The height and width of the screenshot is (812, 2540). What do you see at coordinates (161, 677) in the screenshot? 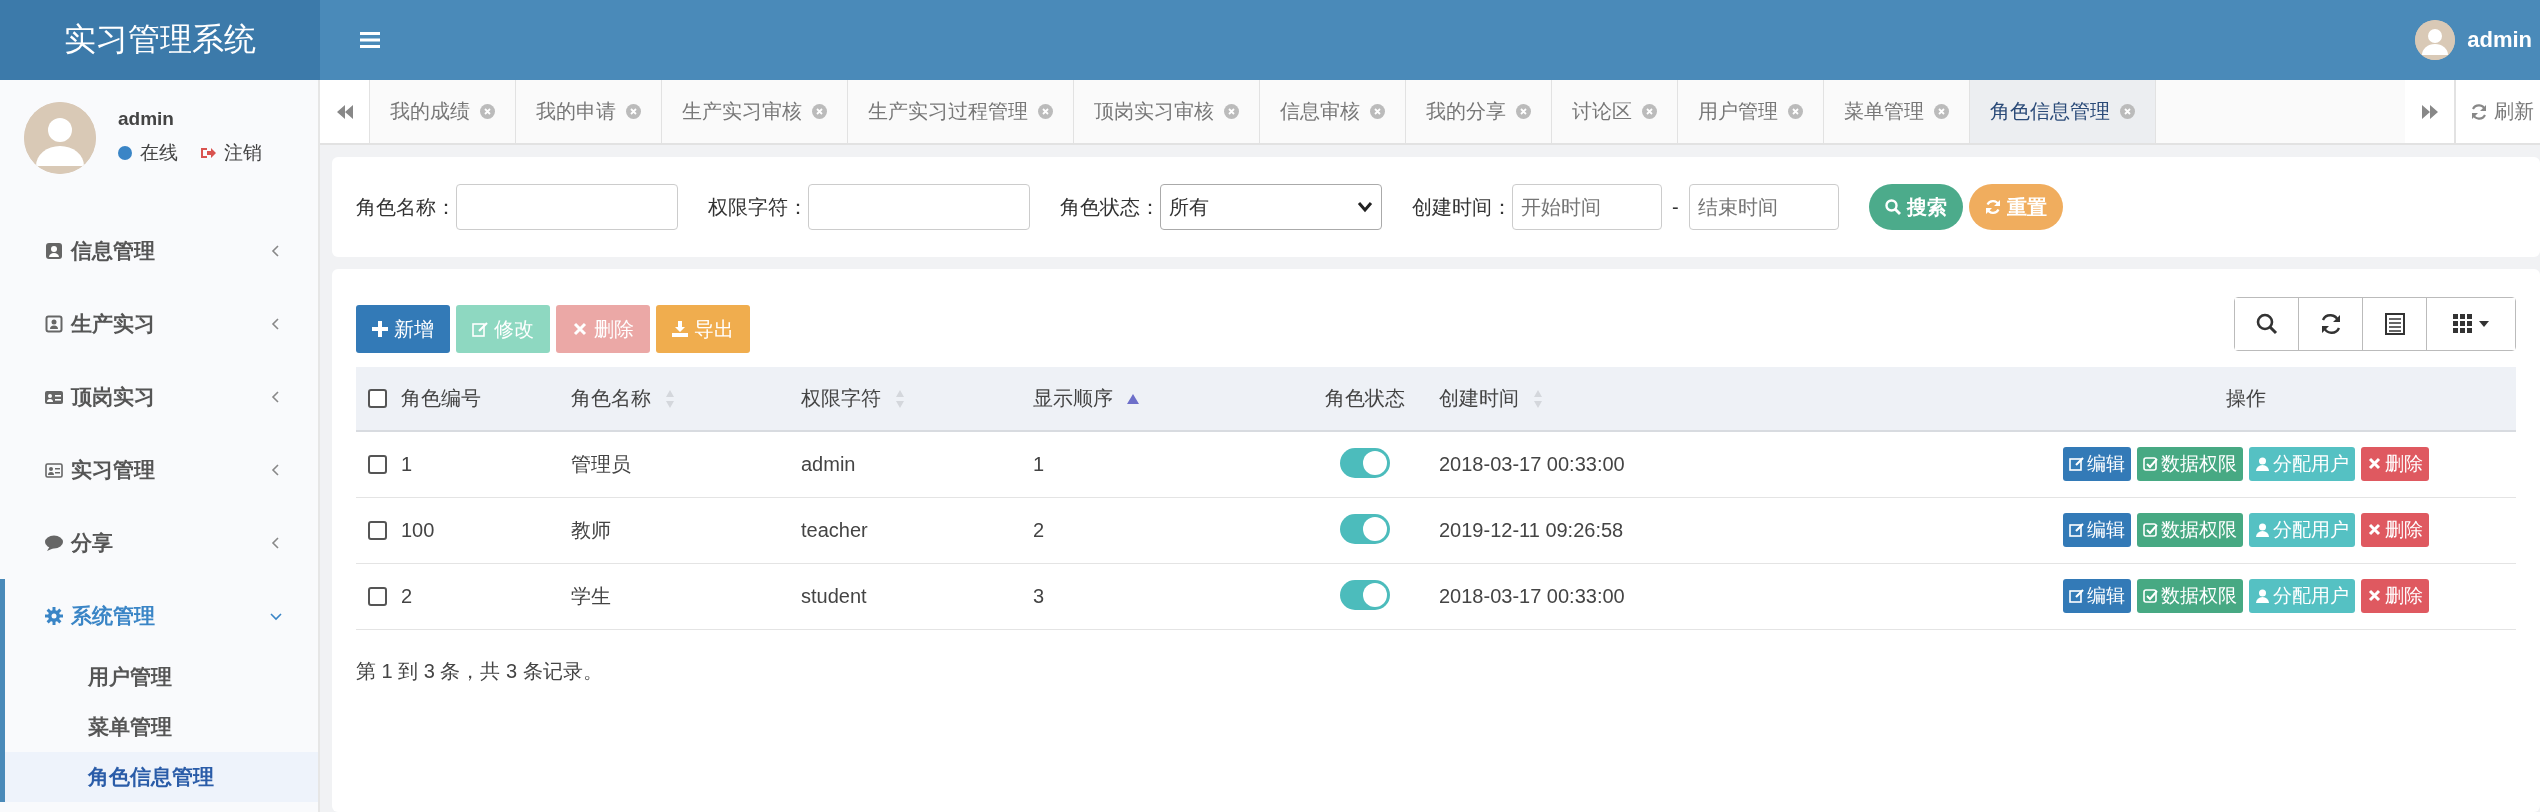
I see `sidebar-subitem: 用户管理` at bounding box center [161, 677].